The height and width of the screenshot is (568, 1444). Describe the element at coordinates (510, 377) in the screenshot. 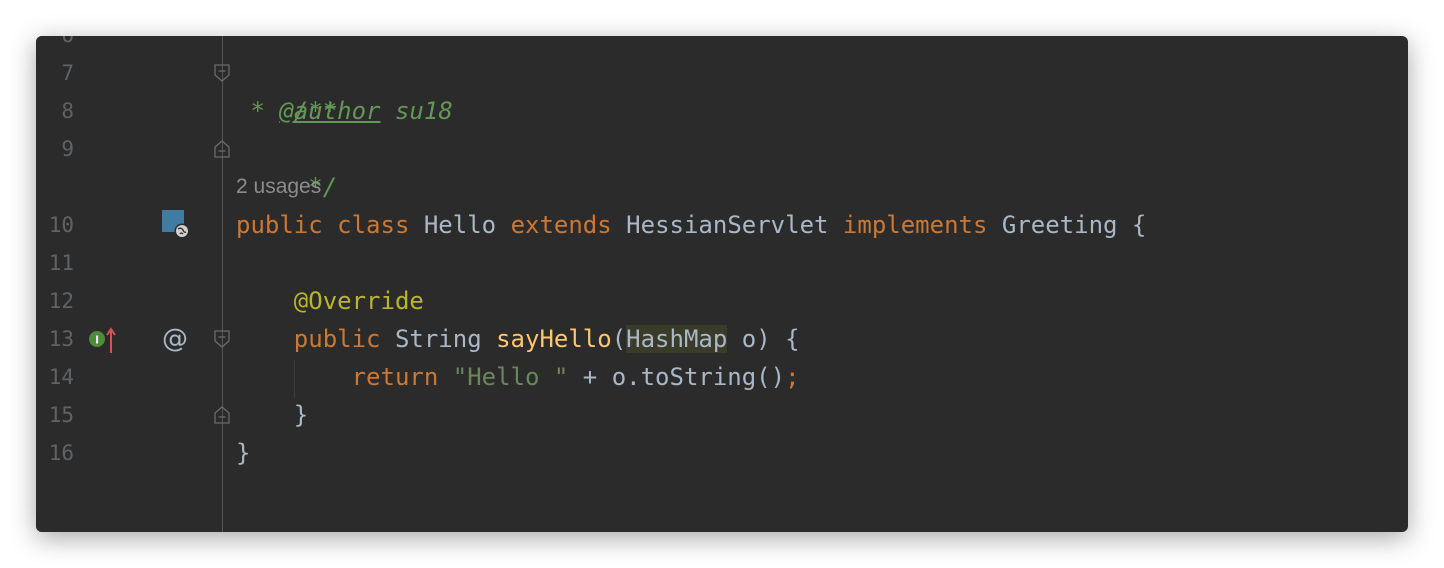

I see `string-literal: "Hello "` at that location.